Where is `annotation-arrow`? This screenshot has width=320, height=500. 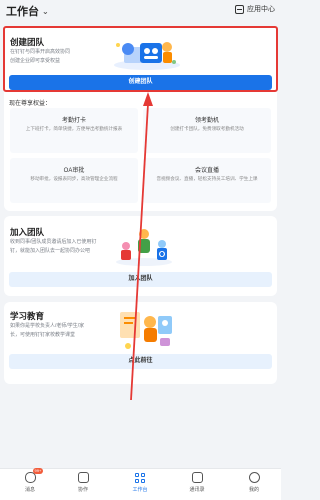 annotation-arrow is located at coordinates (141, 246).